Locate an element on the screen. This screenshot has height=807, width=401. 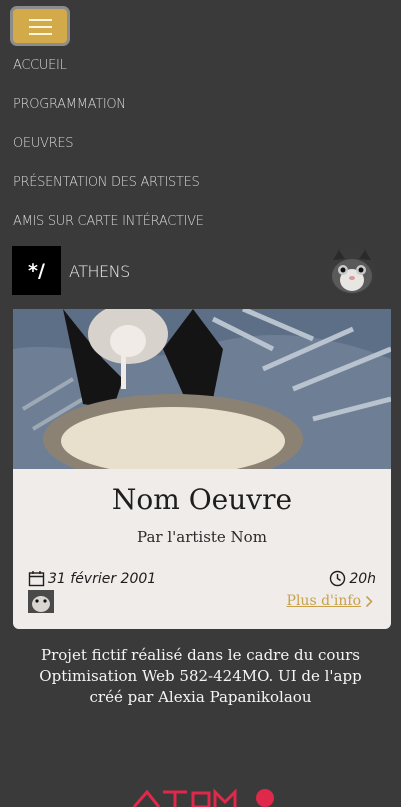
calendar-icon is located at coordinates (36, 579).